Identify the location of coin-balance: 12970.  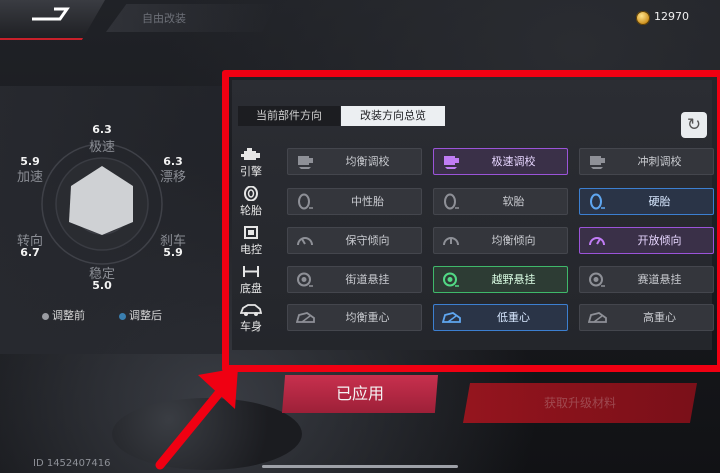
(671, 16).